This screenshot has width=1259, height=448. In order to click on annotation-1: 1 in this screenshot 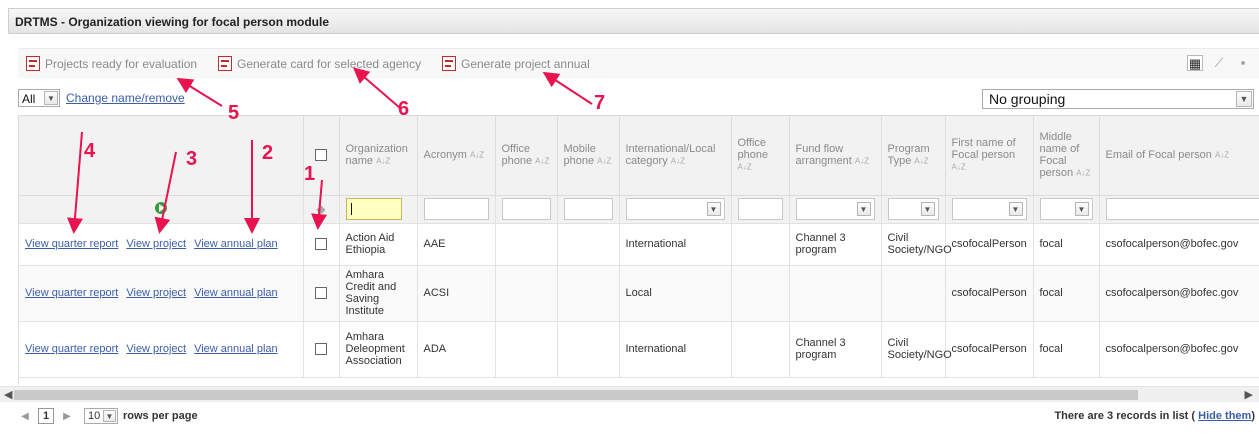, I will do `click(310, 174)`.